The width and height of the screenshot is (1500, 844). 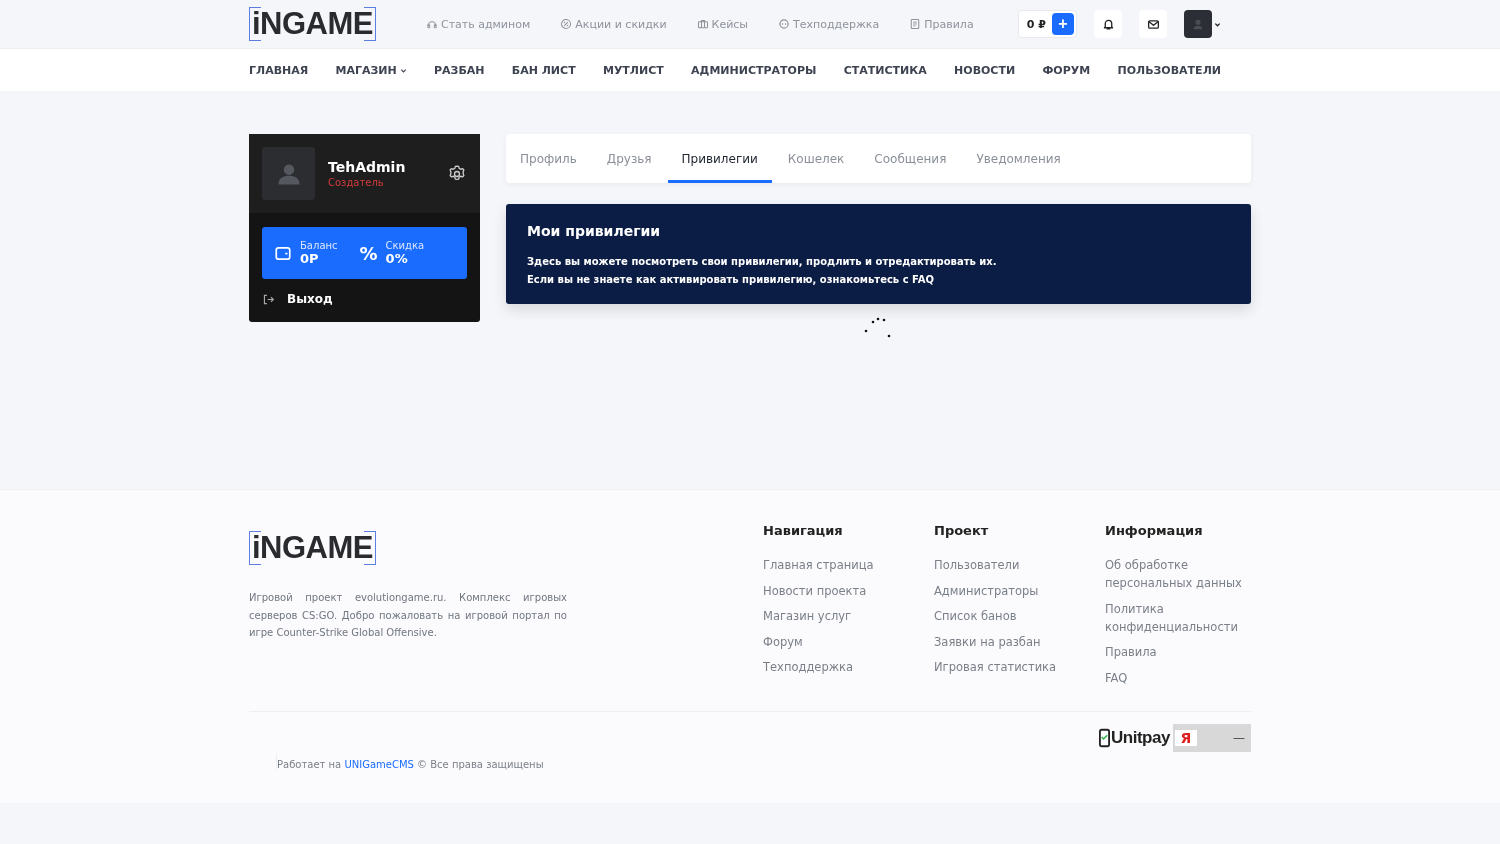 I want to click on discount-label: Скидка, so click(x=405, y=245).